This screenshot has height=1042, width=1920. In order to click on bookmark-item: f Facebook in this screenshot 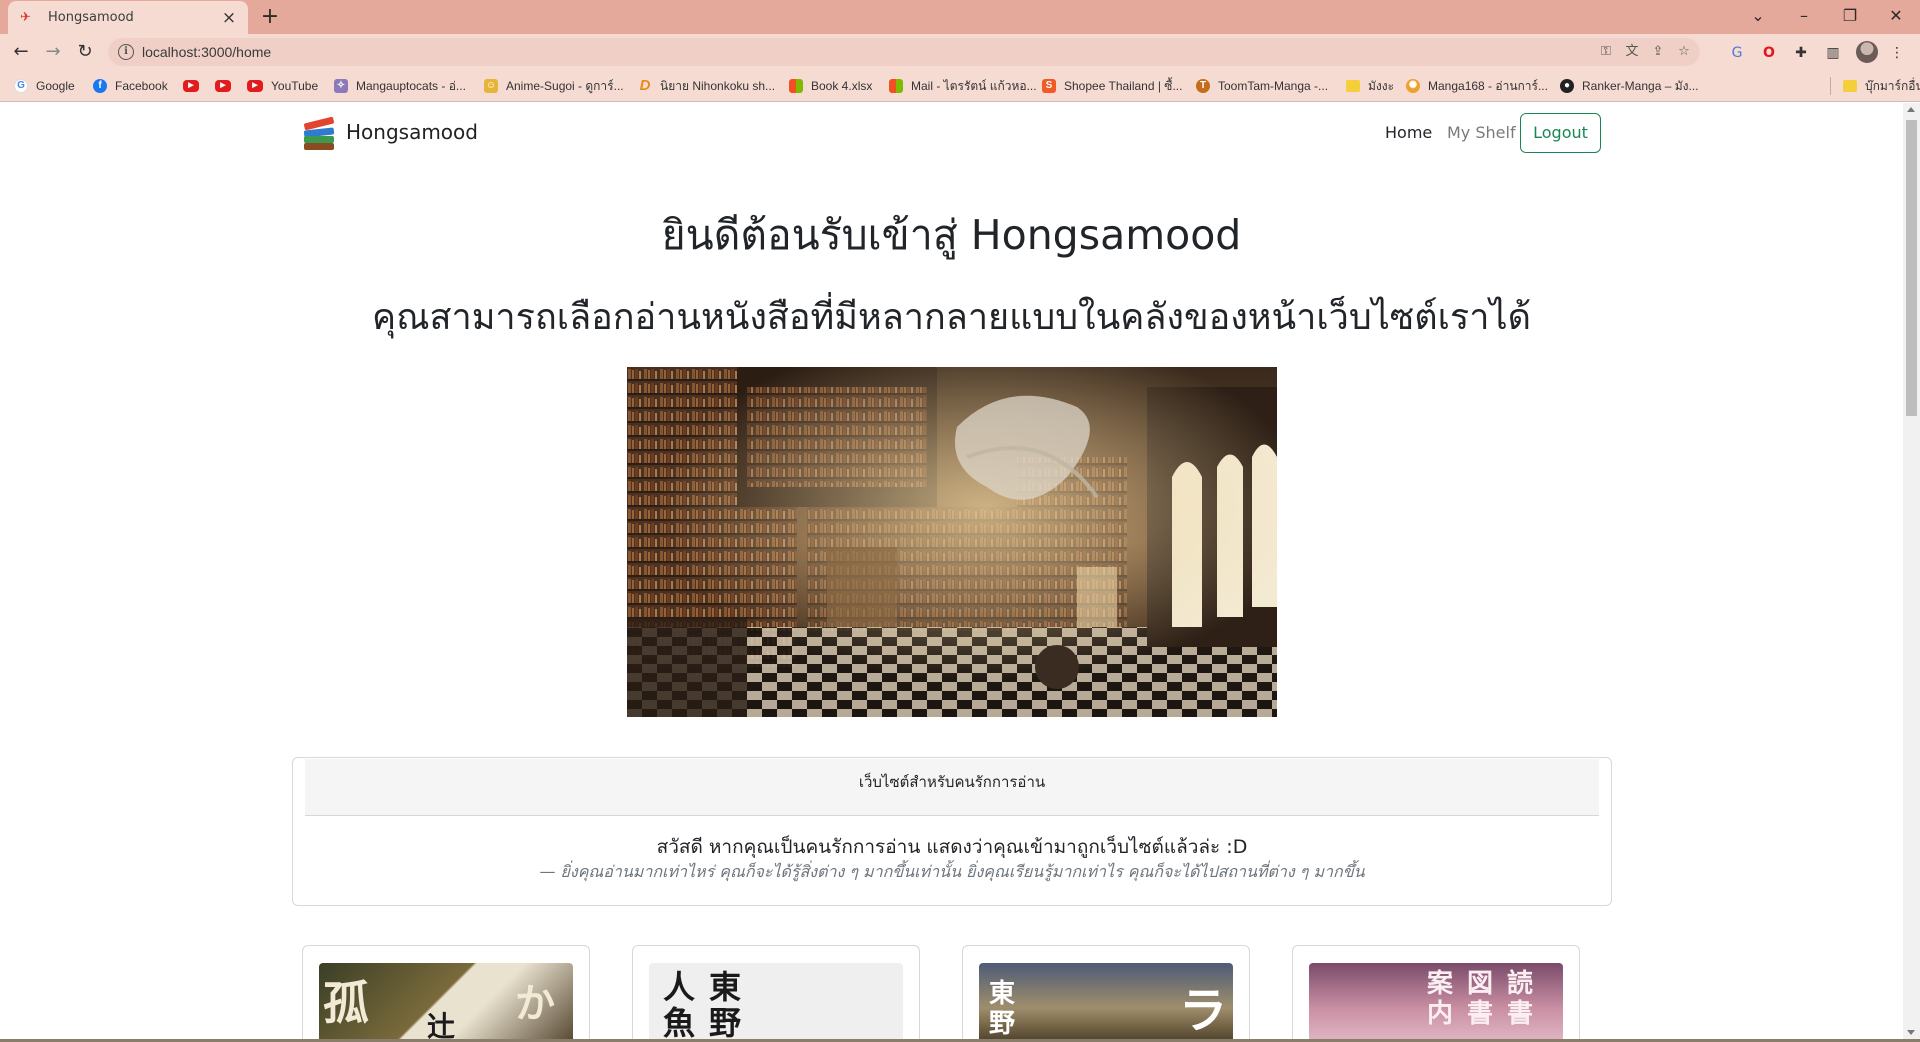, I will do `click(130, 86)`.